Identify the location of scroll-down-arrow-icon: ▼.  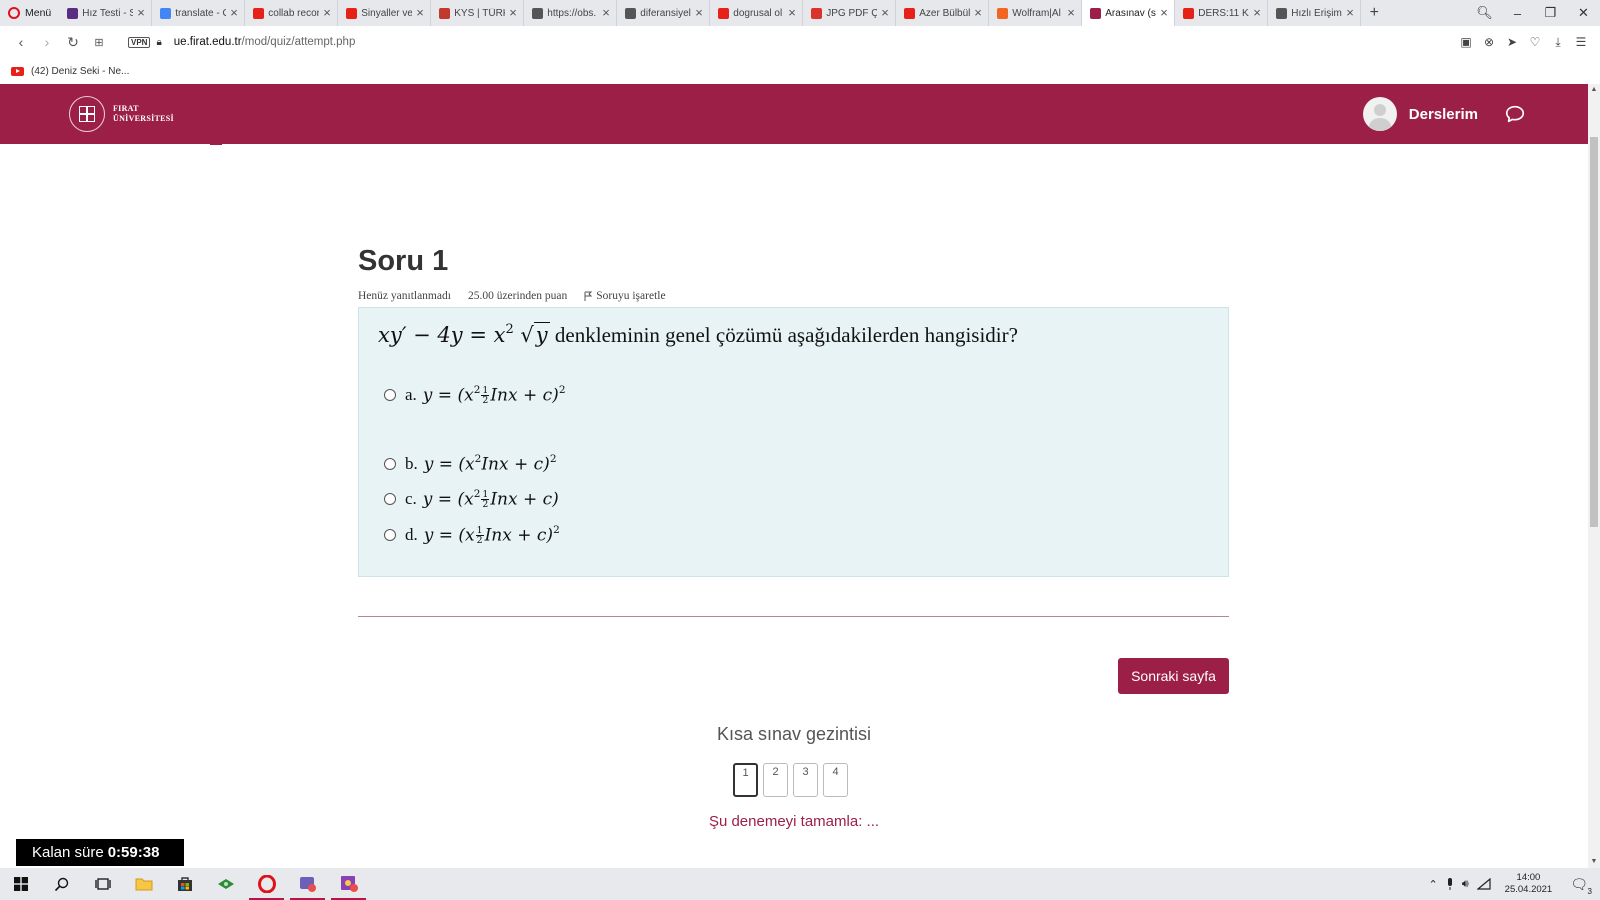
(1594, 862).